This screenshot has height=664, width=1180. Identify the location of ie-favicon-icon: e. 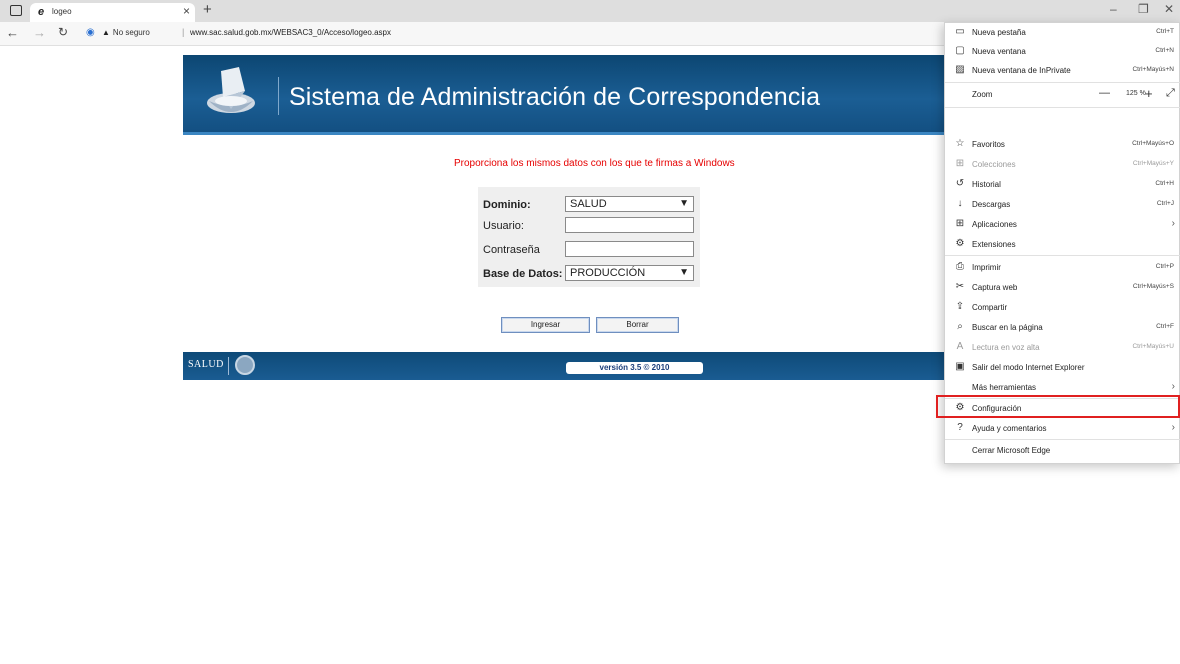
(41, 12).